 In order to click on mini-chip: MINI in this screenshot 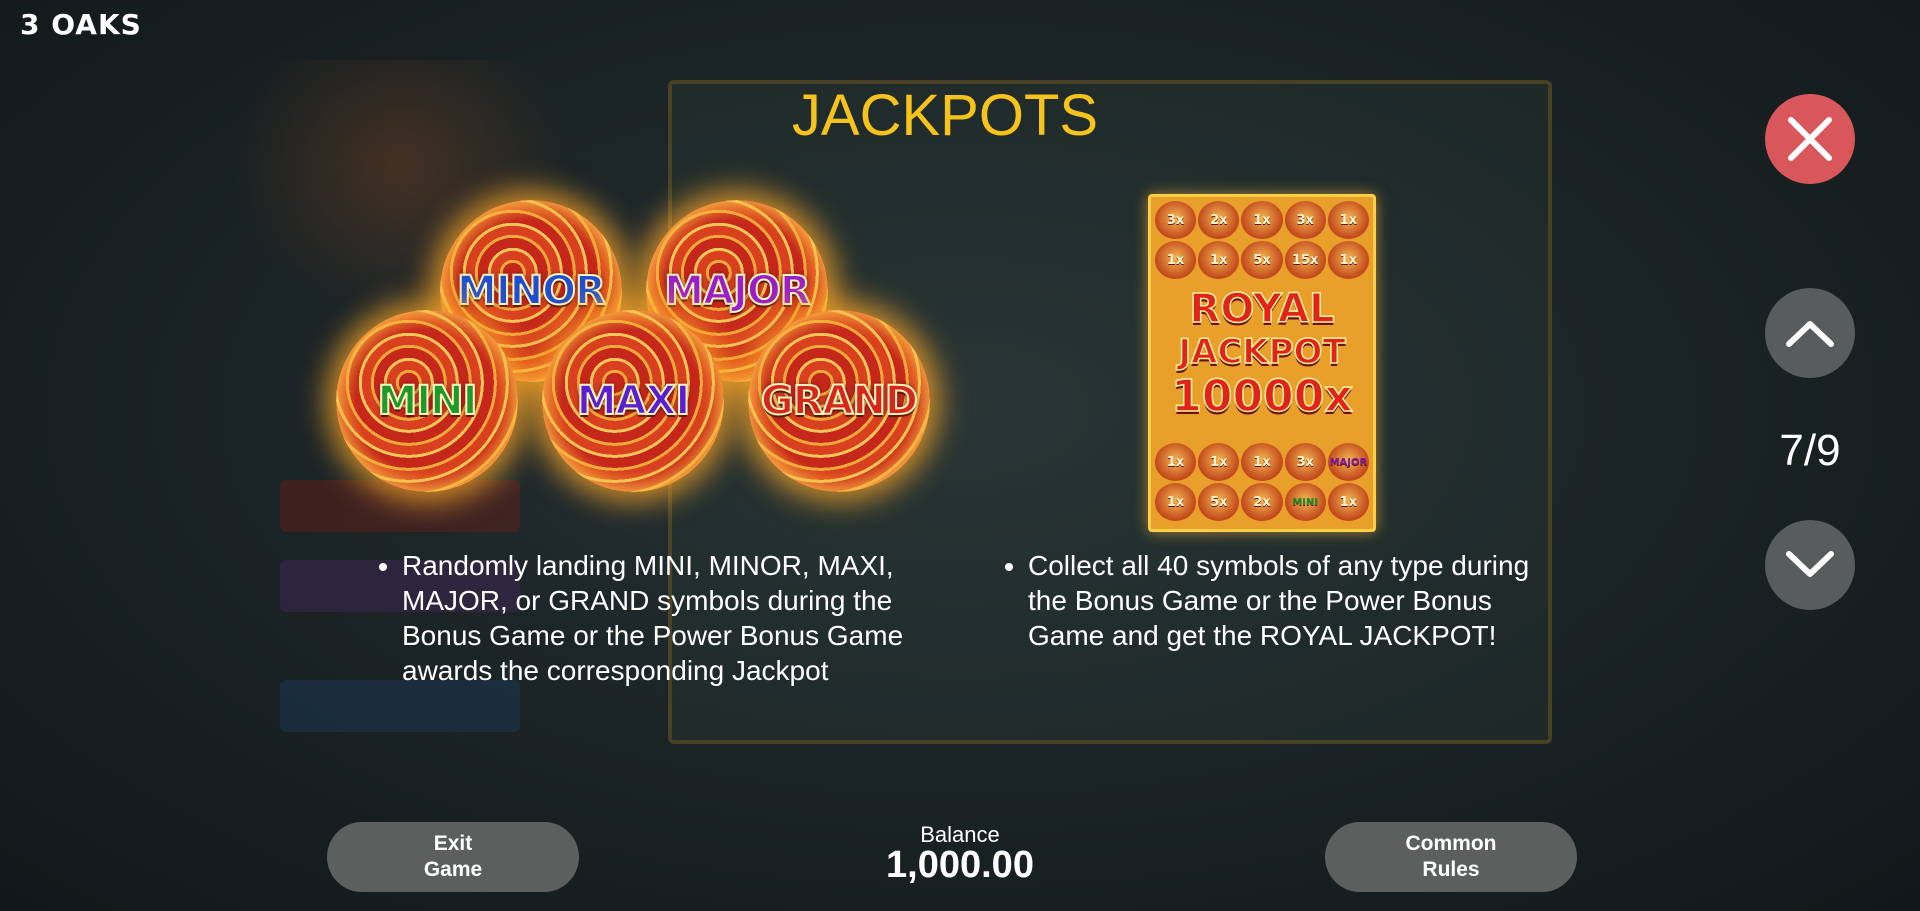, I will do `click(1305, 502)`.